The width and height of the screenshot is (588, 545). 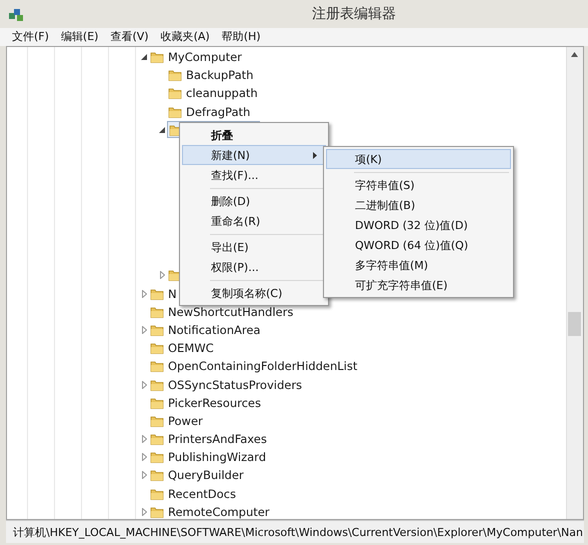 What do you see at coordinates (418, 285) in the screenshot?
I see `menu-item: 可扩充字符串值(E)` at bounding box center [418, 285].